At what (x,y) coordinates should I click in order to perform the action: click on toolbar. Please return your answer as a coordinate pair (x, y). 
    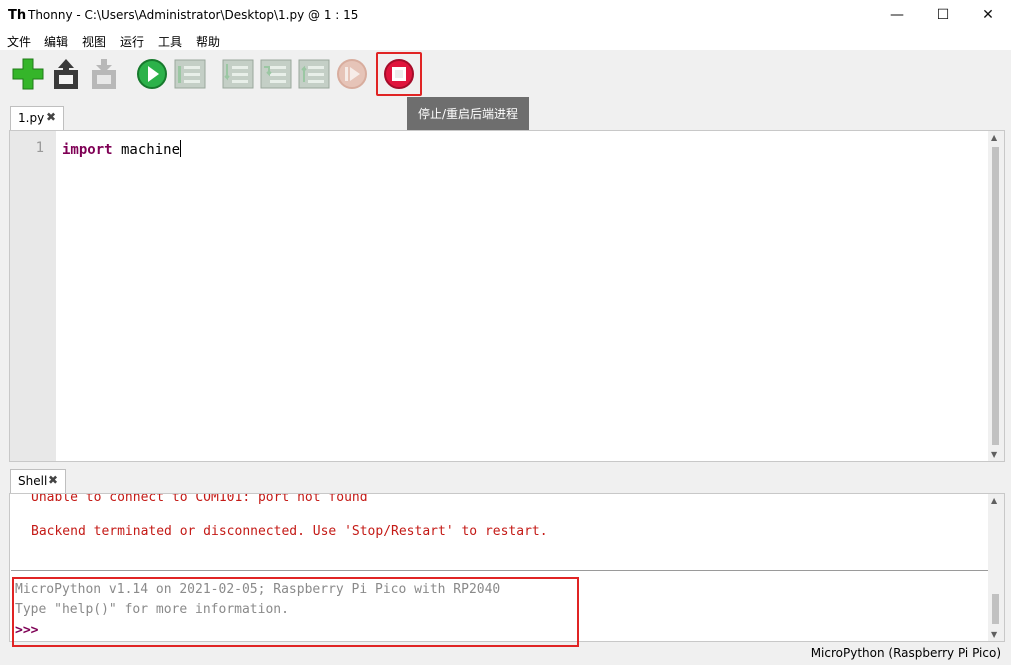
    Looking at the image, I should click on (505, 76).